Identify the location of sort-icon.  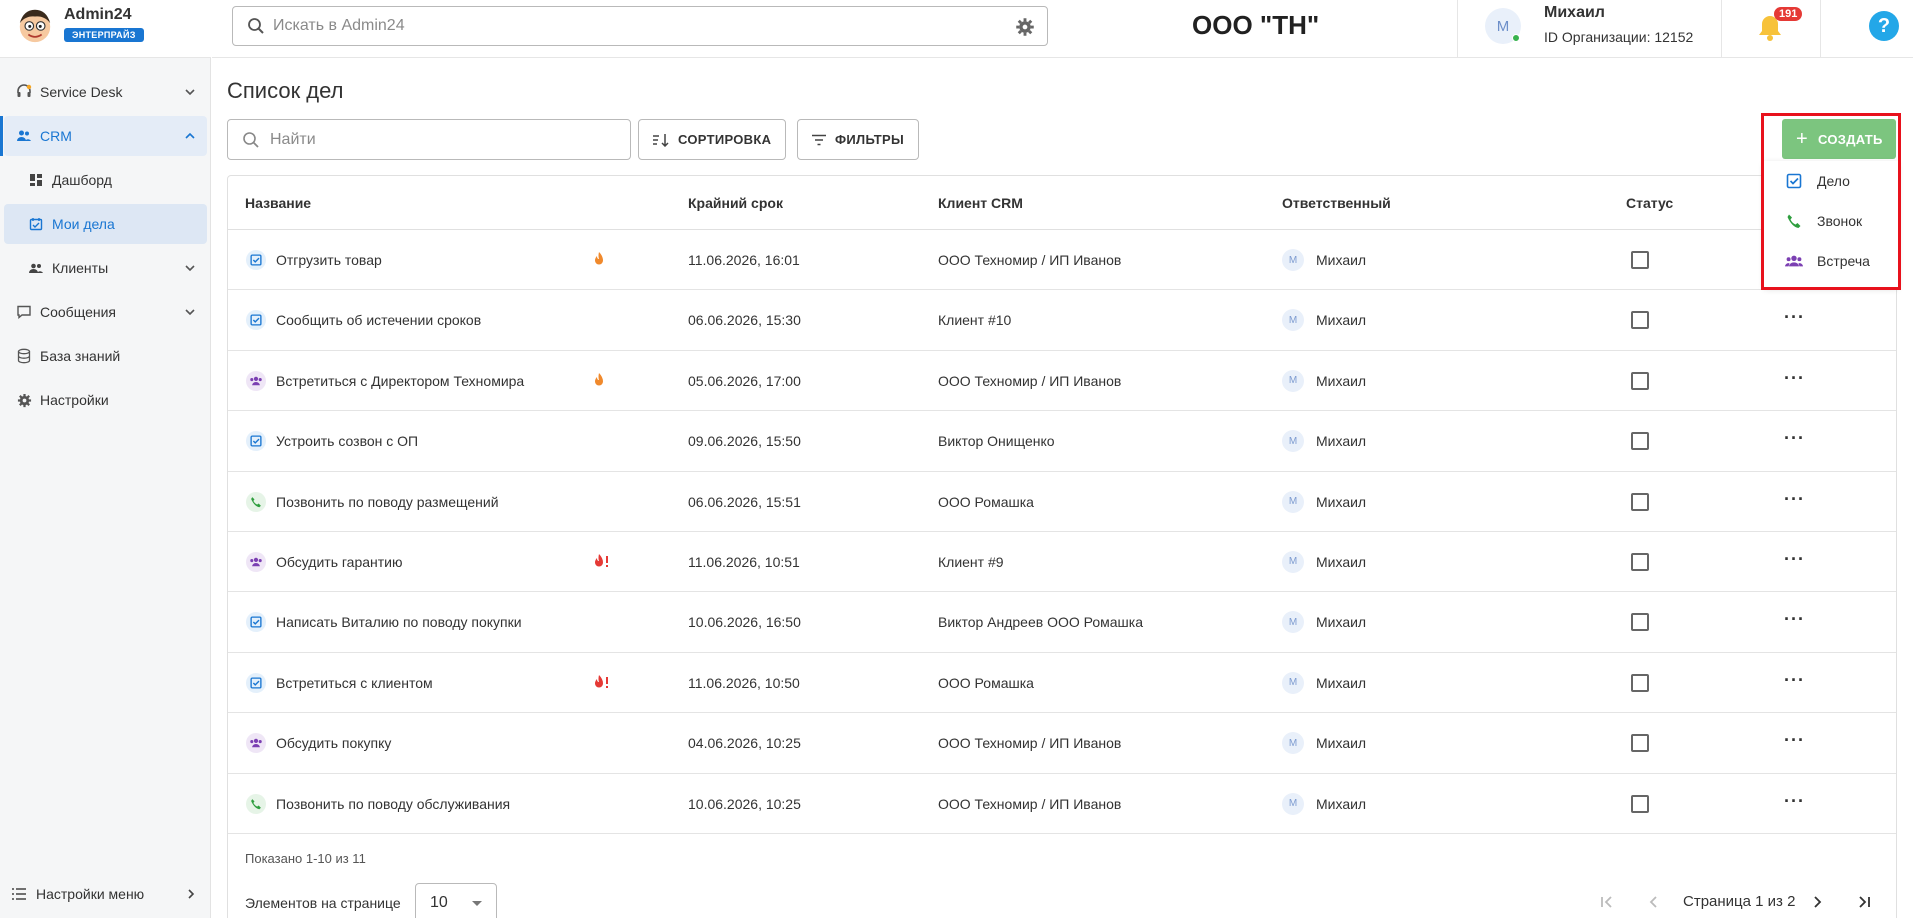
(661, 140).